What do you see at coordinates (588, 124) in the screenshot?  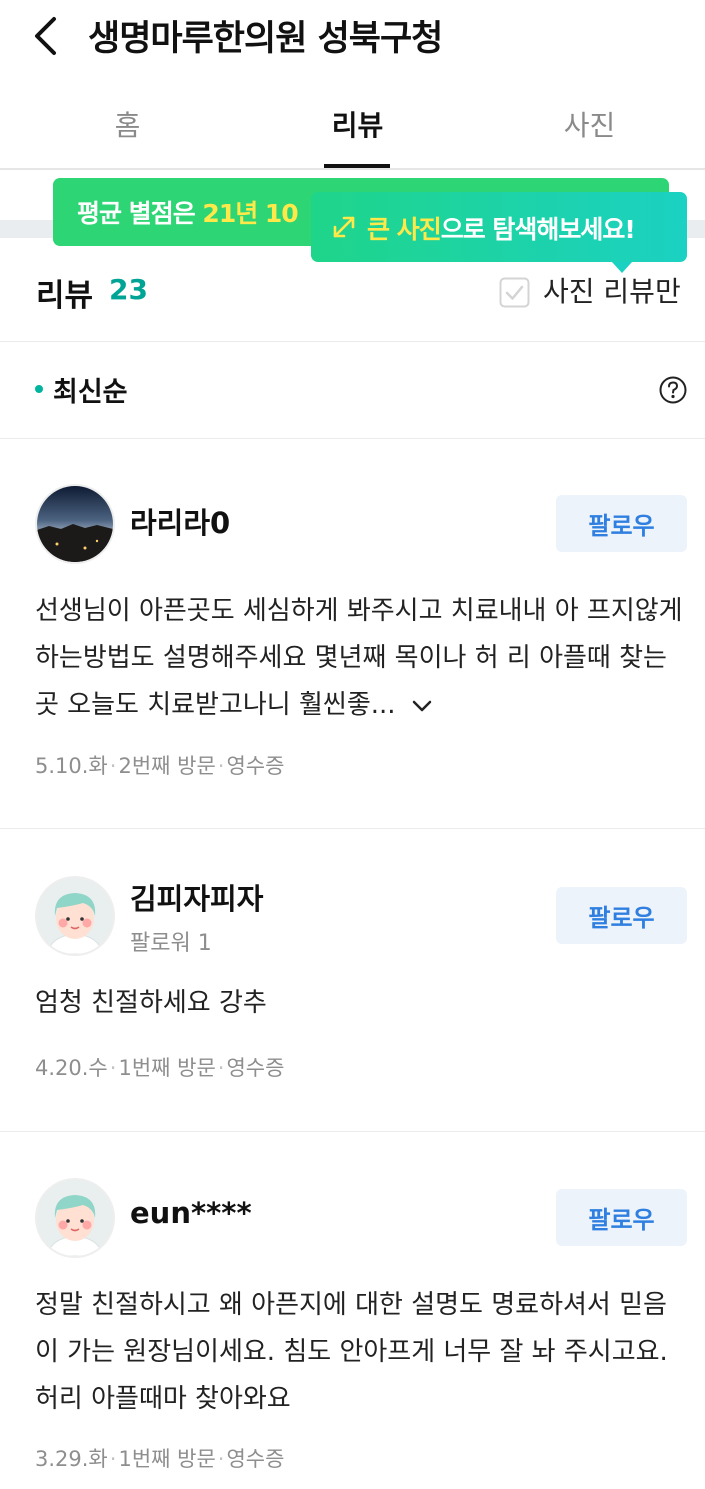 I see `tab-photos: 사진` at bounding box center [588, 124].